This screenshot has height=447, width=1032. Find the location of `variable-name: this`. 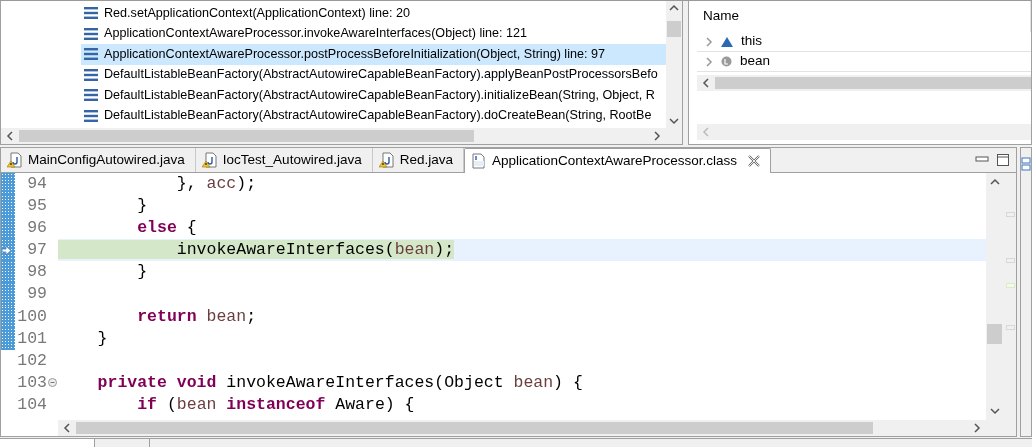

variable-name: this is located at coordinates (751, 41).